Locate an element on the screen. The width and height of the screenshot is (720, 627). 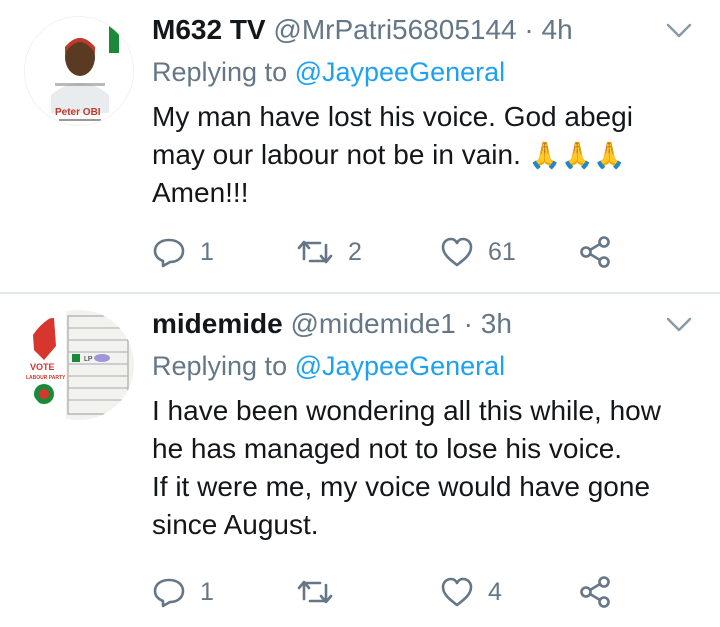
tweet-header: M632 TV @MrPatri56805144 · 4h is located at coordinates (362, 30).